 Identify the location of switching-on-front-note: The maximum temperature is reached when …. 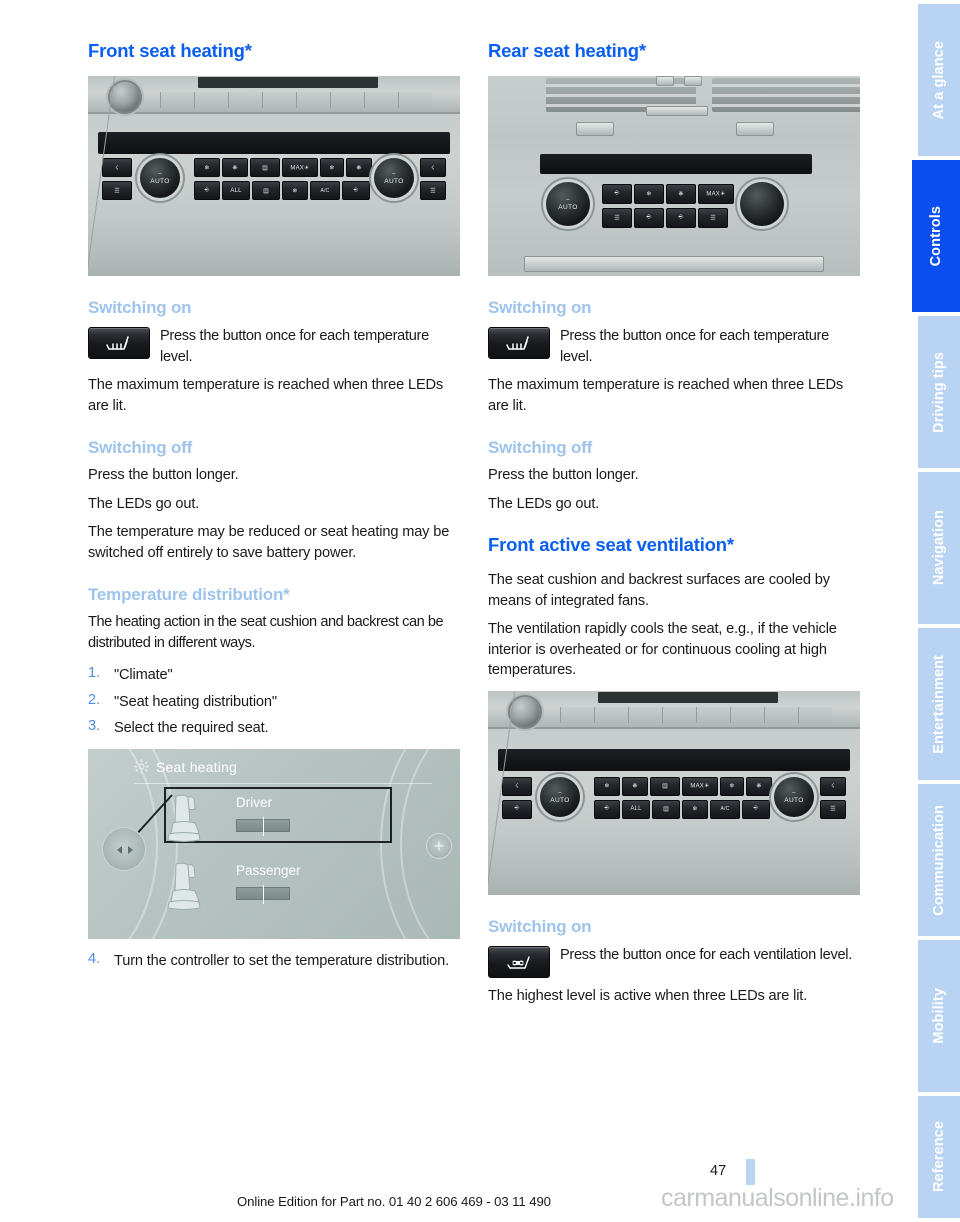
(266, 395).